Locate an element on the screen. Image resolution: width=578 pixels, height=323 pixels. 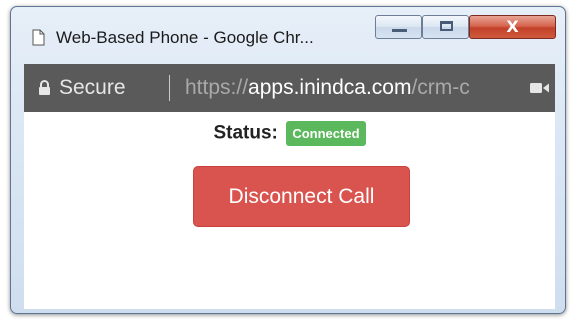
secure-label: Secure is located at coordinates (92, 87).